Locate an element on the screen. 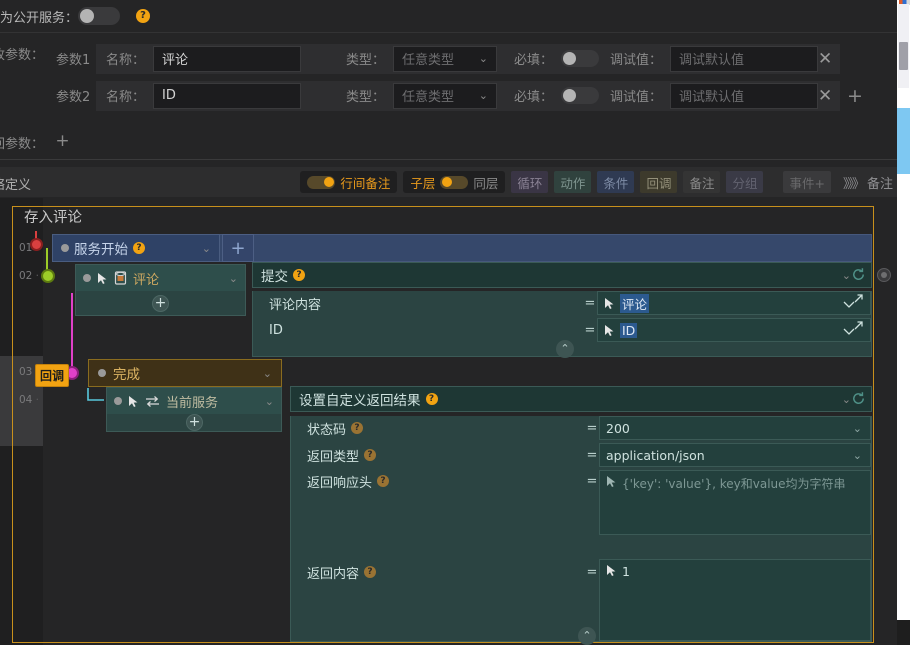 The width and height of the screenshot is (910, 645). return-field-0-value: 200 ⌄ is located at coordinates (735, 428).